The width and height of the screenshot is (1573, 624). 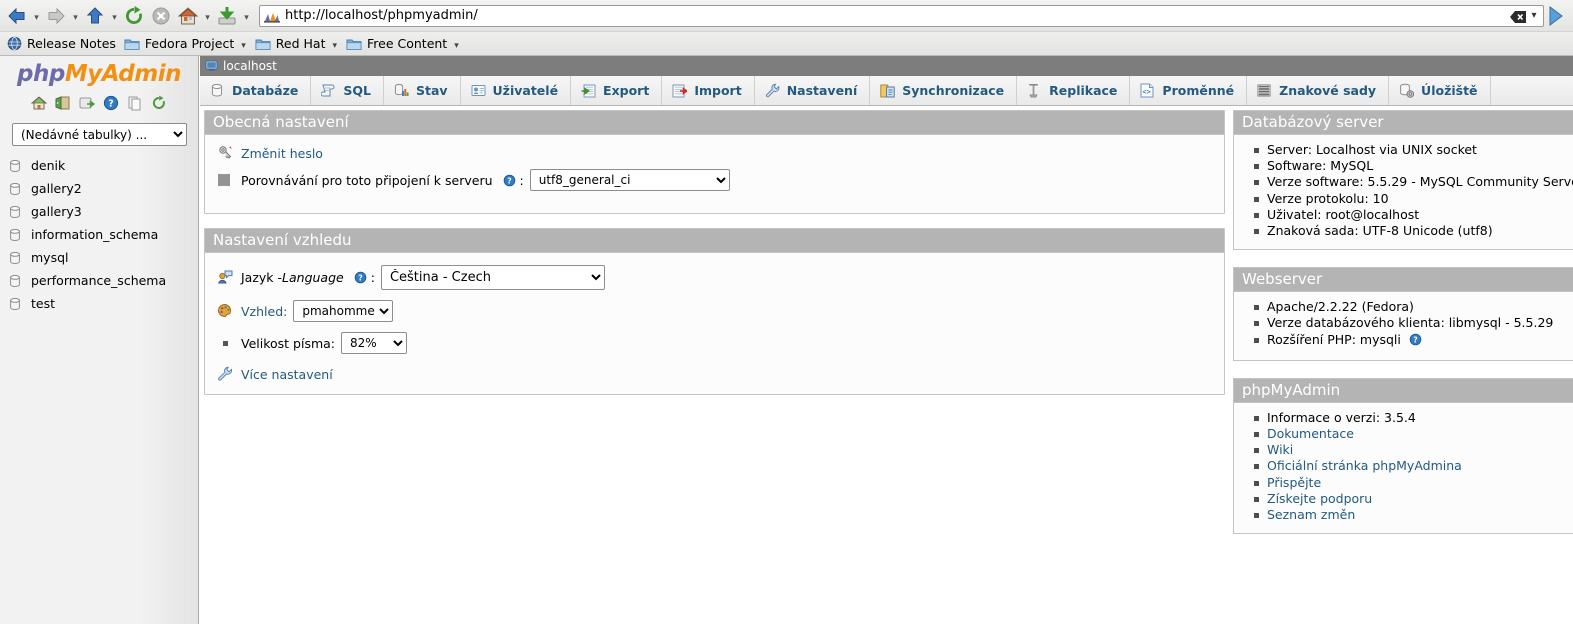 I want to click on url-bar: http://localhost/phpmyadmin/ ▾, so click(x=901, y=15).